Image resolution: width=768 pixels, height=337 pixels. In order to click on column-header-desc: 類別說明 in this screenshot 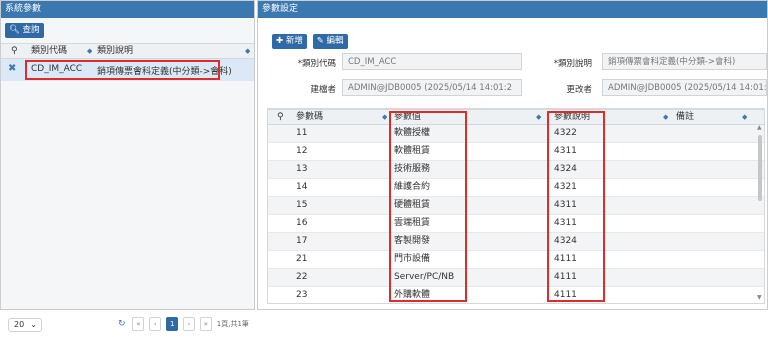, I will do `click(115, 51)`.